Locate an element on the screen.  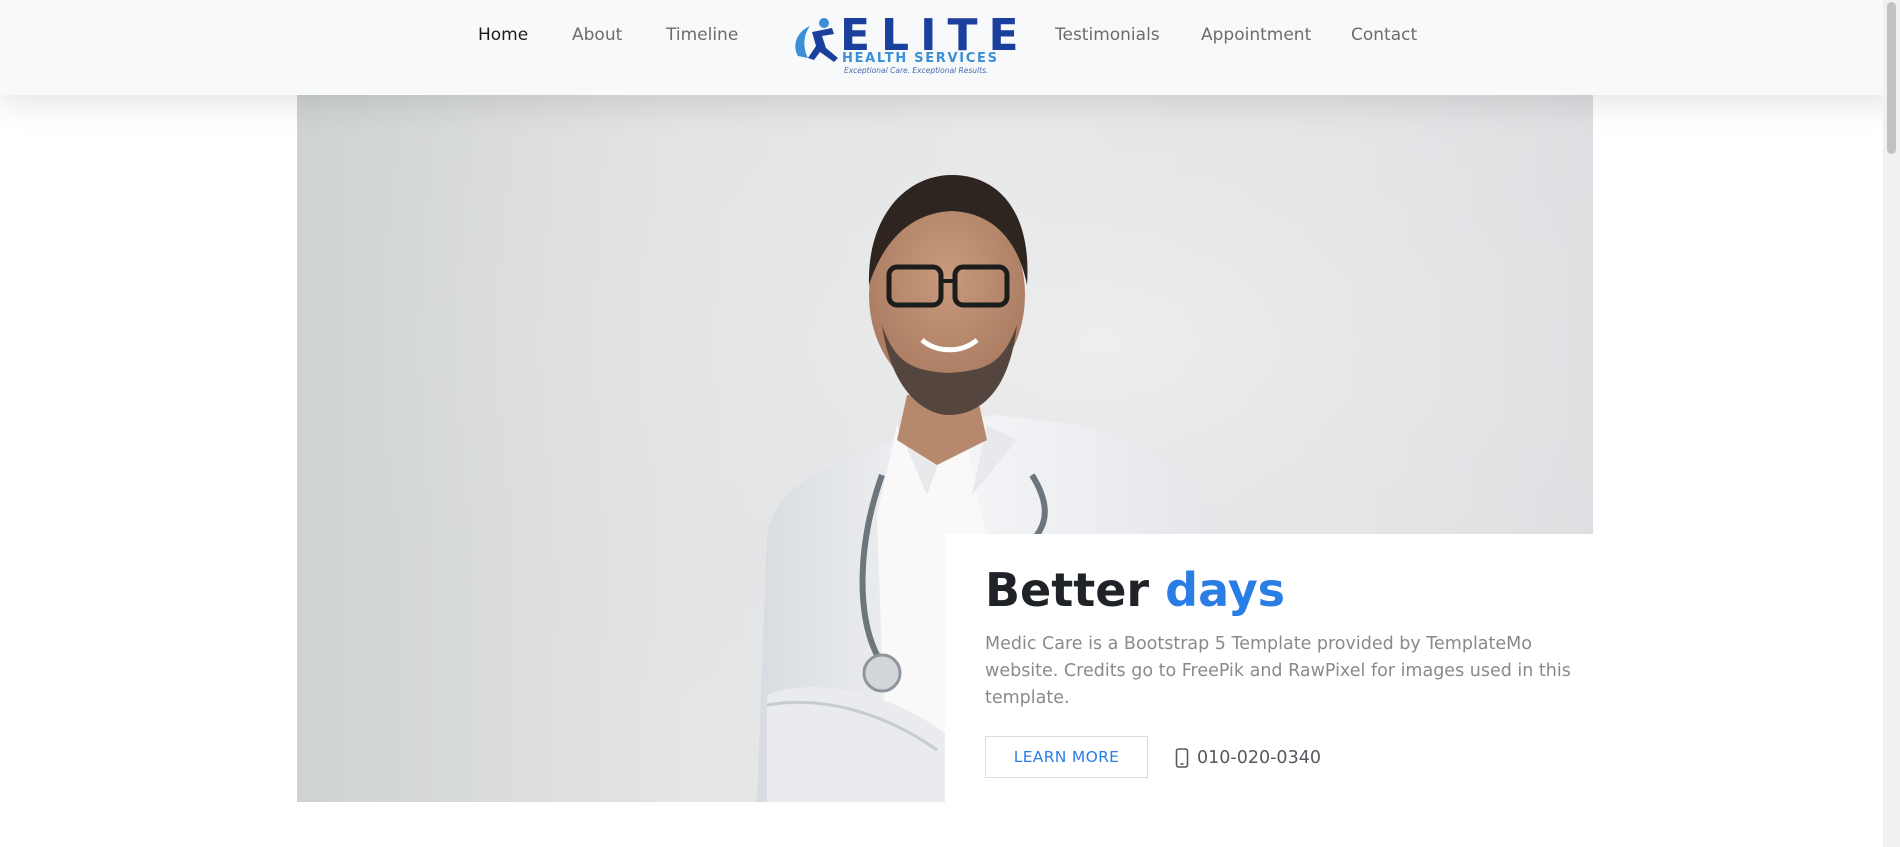
page-scrollbar is located at coordinates (1891, 423).